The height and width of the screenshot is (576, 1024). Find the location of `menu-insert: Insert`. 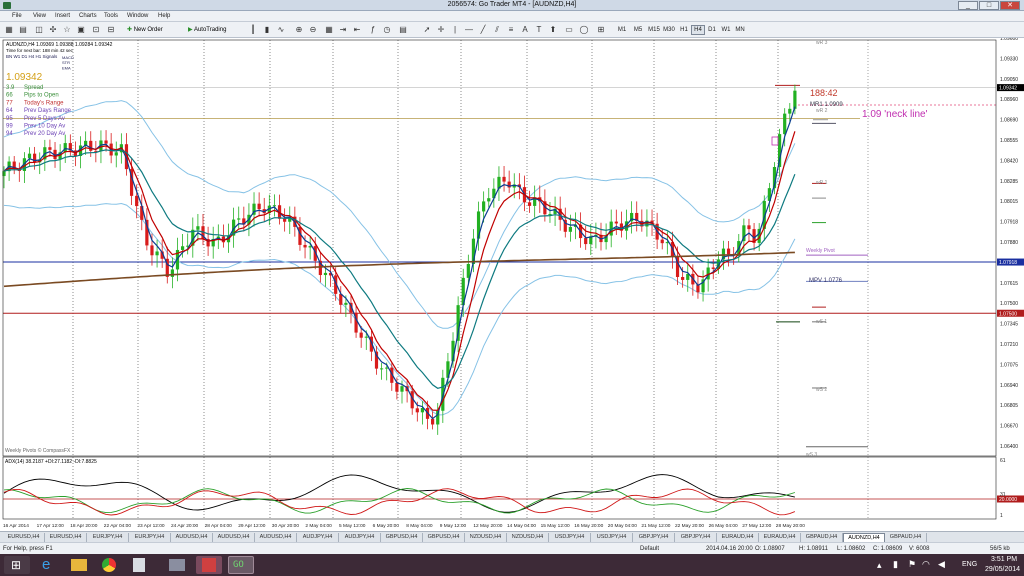

menu-insert: Insert is located at coordinates (62, 16).